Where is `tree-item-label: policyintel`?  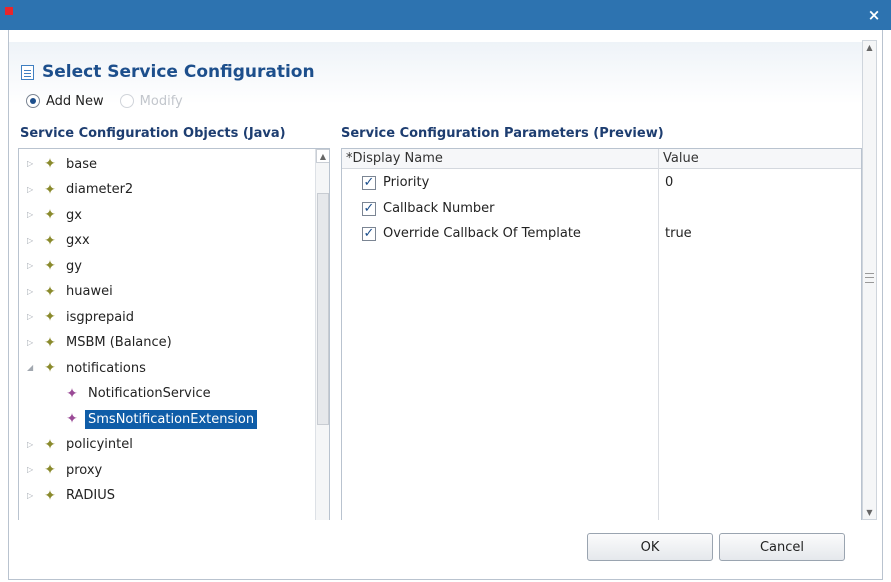 tree-item-label: policyintel is located at coordinates (99, 444).